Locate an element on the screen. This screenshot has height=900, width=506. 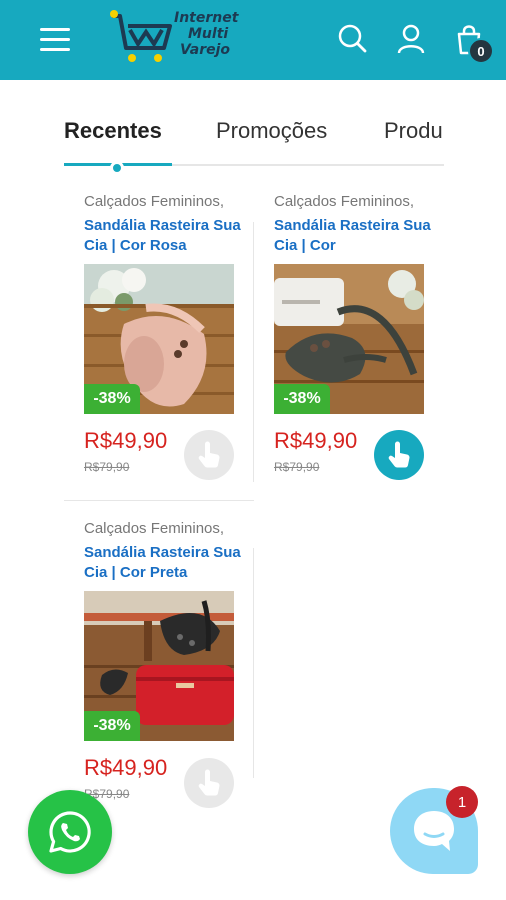
brand-logo: Internet Multi Varejo is located at coordinates (178, 37).